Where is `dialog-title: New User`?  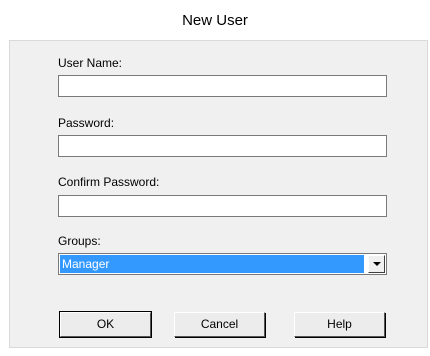 dialog-title: New User is located at coordinates (215, 20).